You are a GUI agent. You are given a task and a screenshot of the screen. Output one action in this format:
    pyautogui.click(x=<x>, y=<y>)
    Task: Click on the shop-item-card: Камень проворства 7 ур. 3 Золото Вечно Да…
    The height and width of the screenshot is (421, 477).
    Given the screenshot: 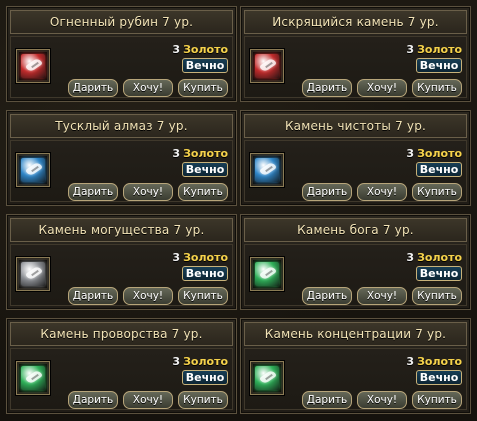 What is the action you would take?
    pyautogui.click(x=121, y=366)
    